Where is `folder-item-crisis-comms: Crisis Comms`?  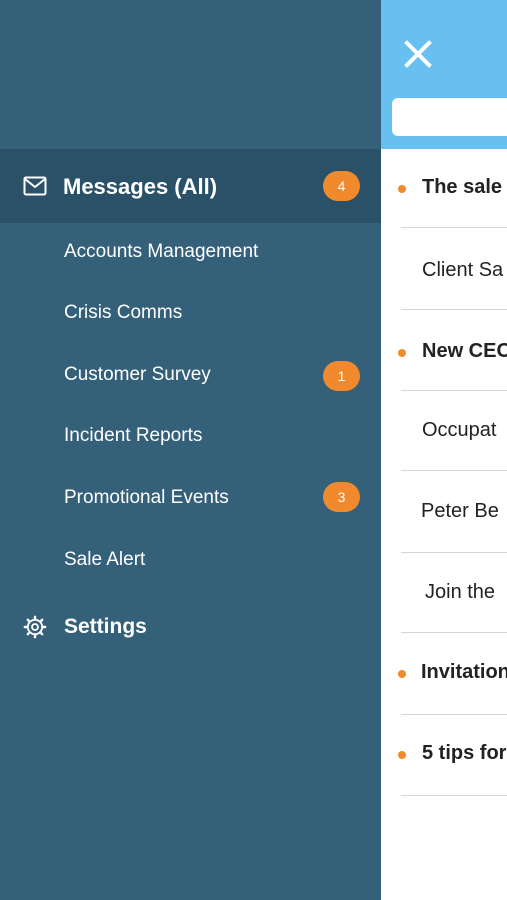
folder-item-crisis-comms: Crisis Comms is located at coordinates (190, 312).